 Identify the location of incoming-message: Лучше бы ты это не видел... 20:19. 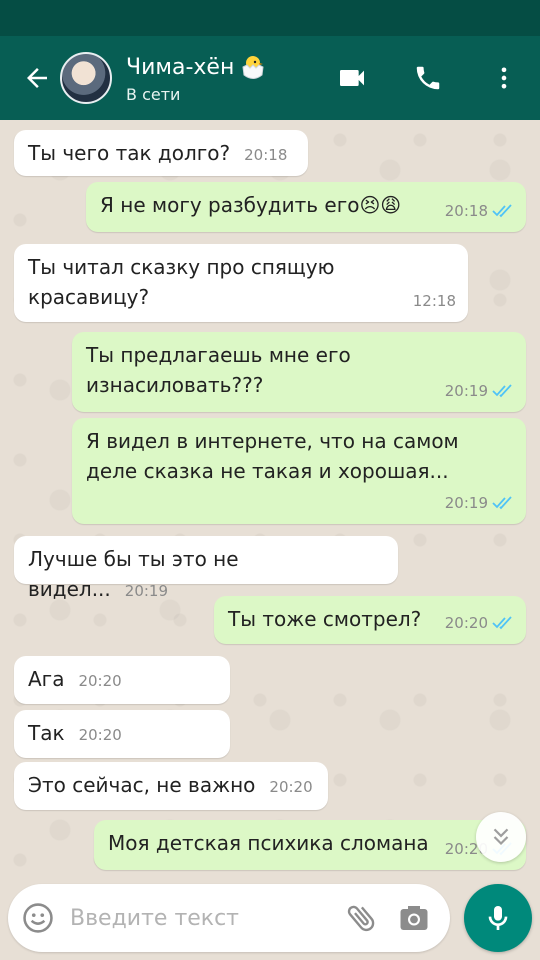
(206, 568).